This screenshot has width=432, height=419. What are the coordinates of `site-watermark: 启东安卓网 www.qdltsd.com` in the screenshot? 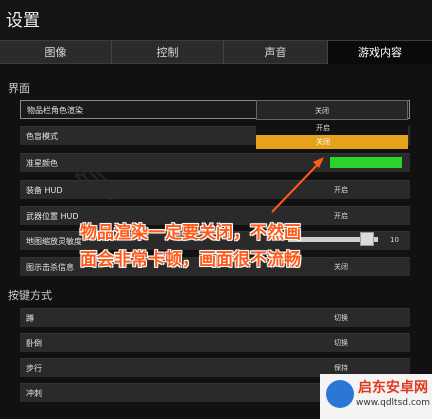 It's located at (376, 396).